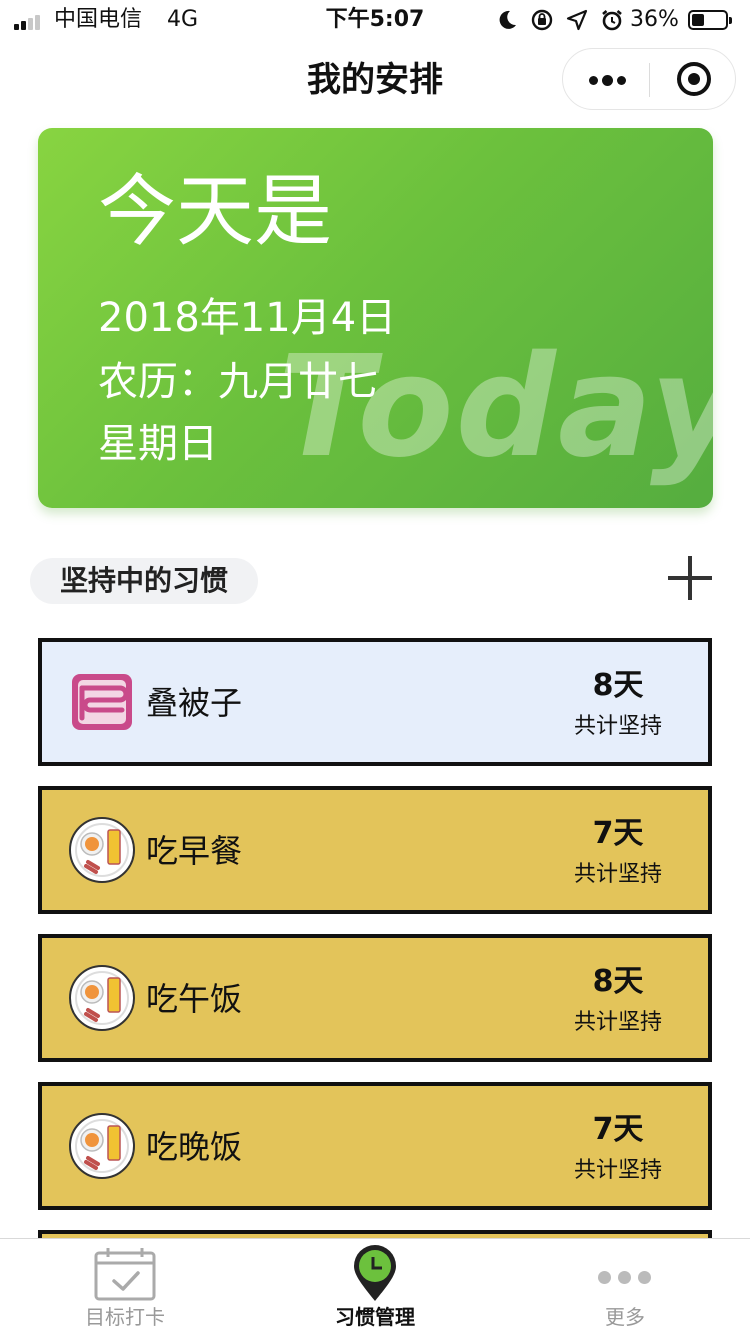 The width and height of the screenshot is (750, 1335). I want to click on capsule-more-button, so click(606, 79).